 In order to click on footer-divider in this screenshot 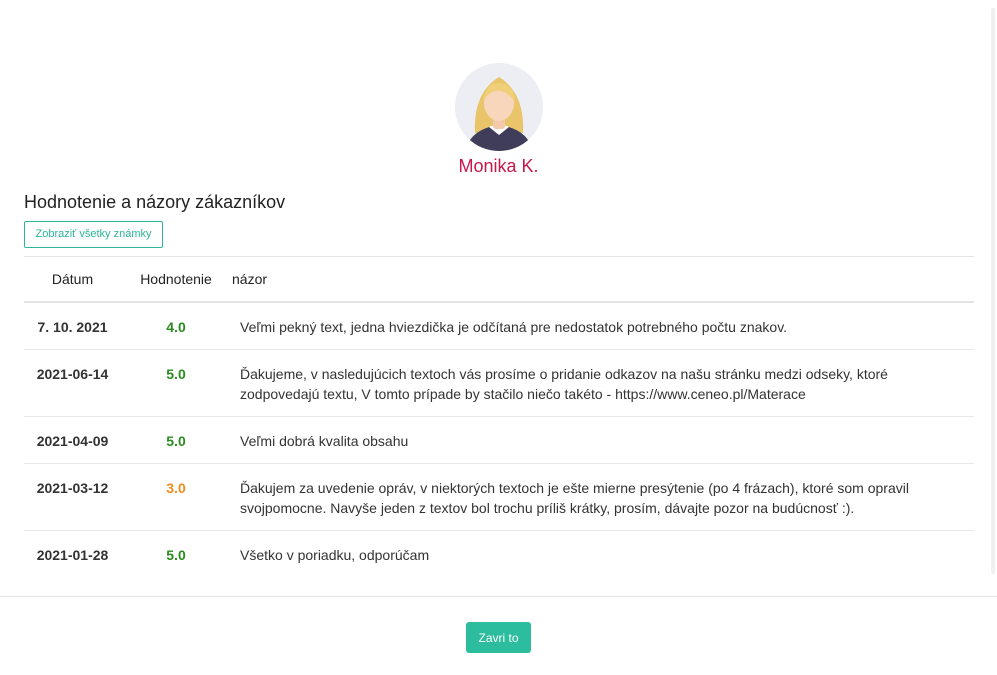, I will do `click(498, 596)`.